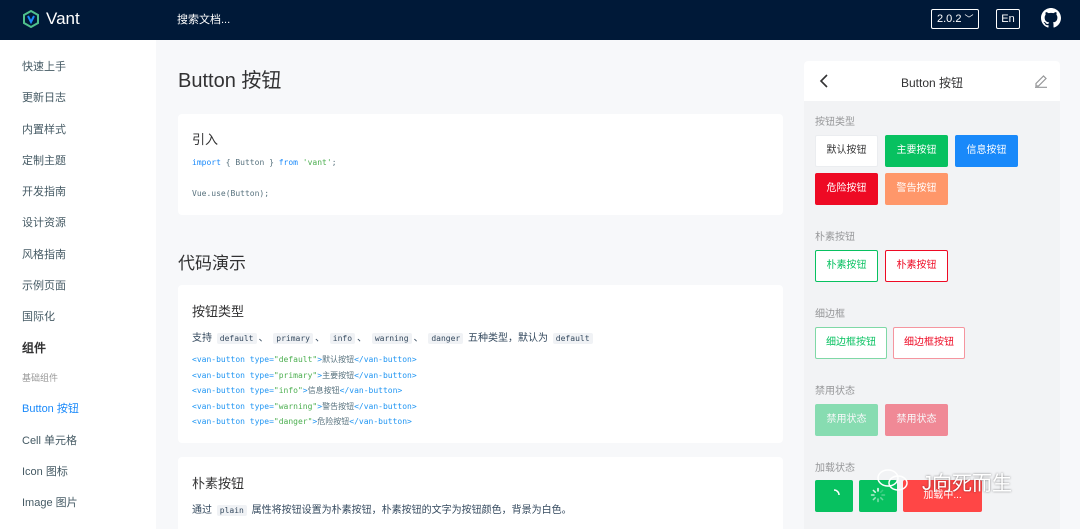 The image size is (1080, 529). I want to click on sidebar-item-builtin-style: 内置样式, so click(44, 129).